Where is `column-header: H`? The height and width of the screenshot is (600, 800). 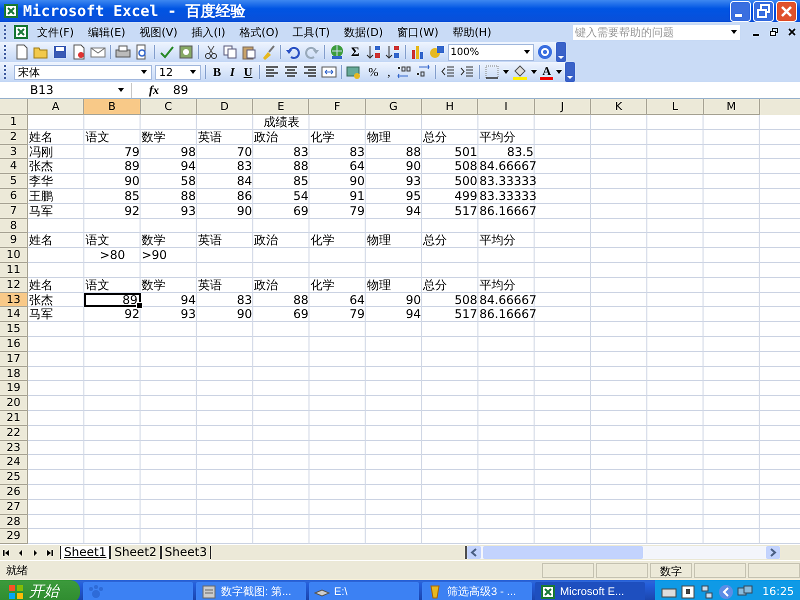 column-header: H is located at coordinates (450, 107).